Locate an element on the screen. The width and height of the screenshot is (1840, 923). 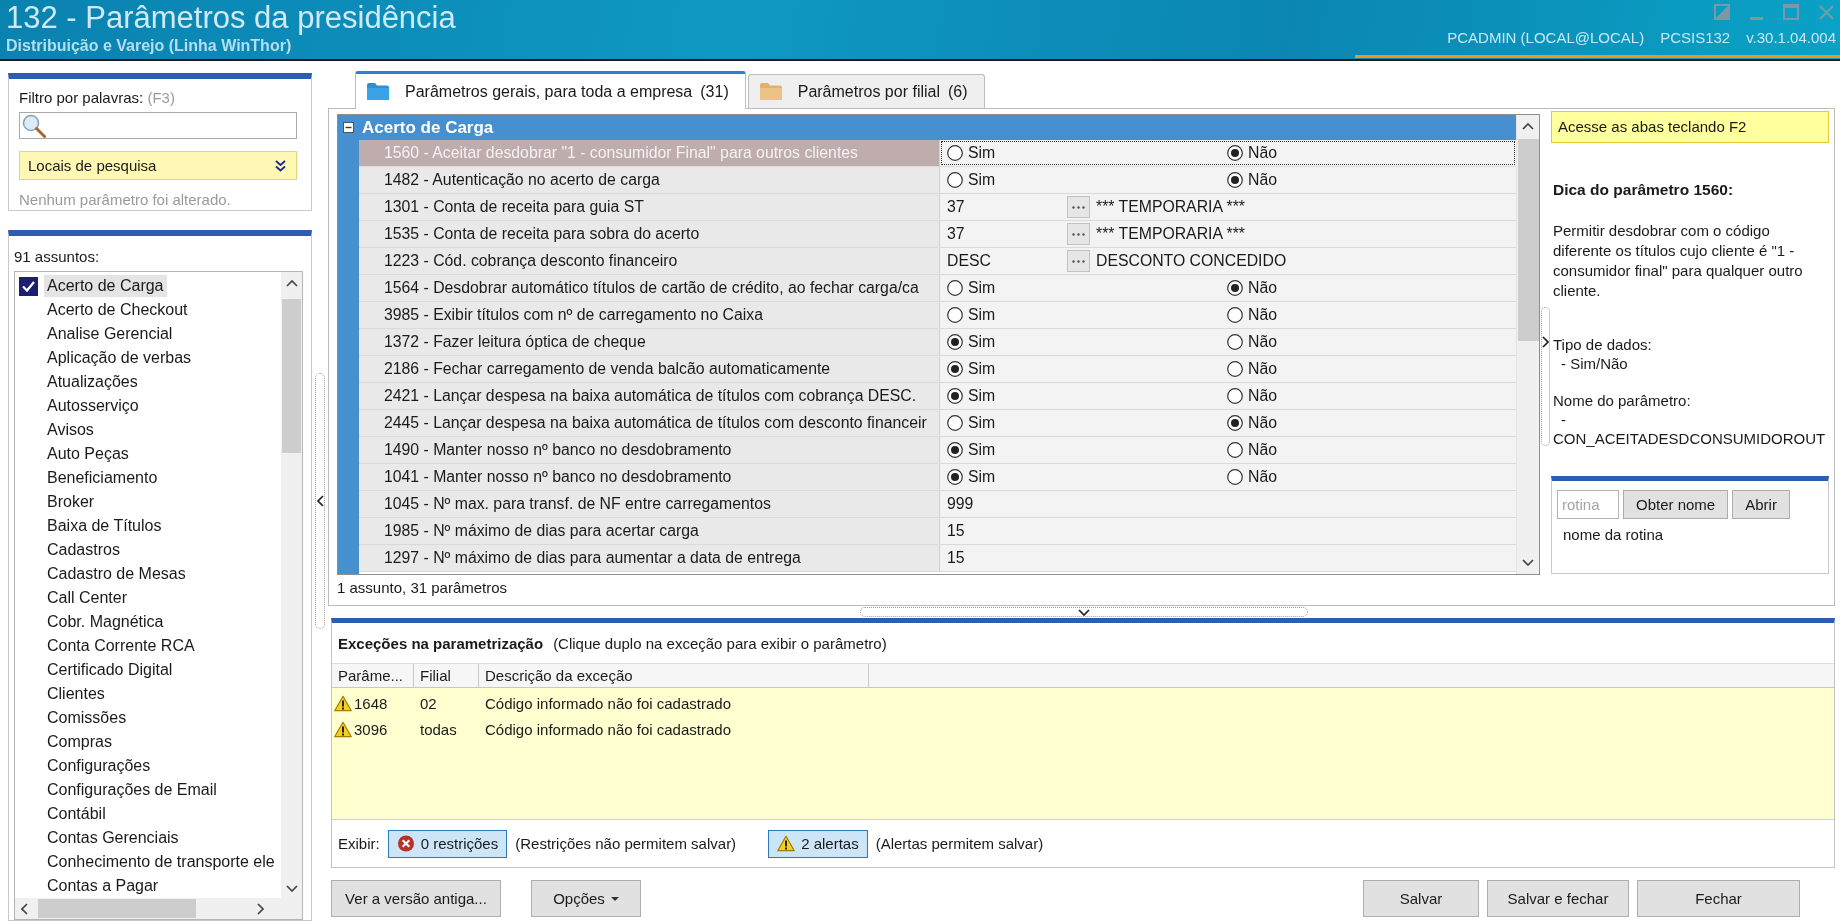
action-button: Salvar e fechar is located at coordinates (1558, 898).